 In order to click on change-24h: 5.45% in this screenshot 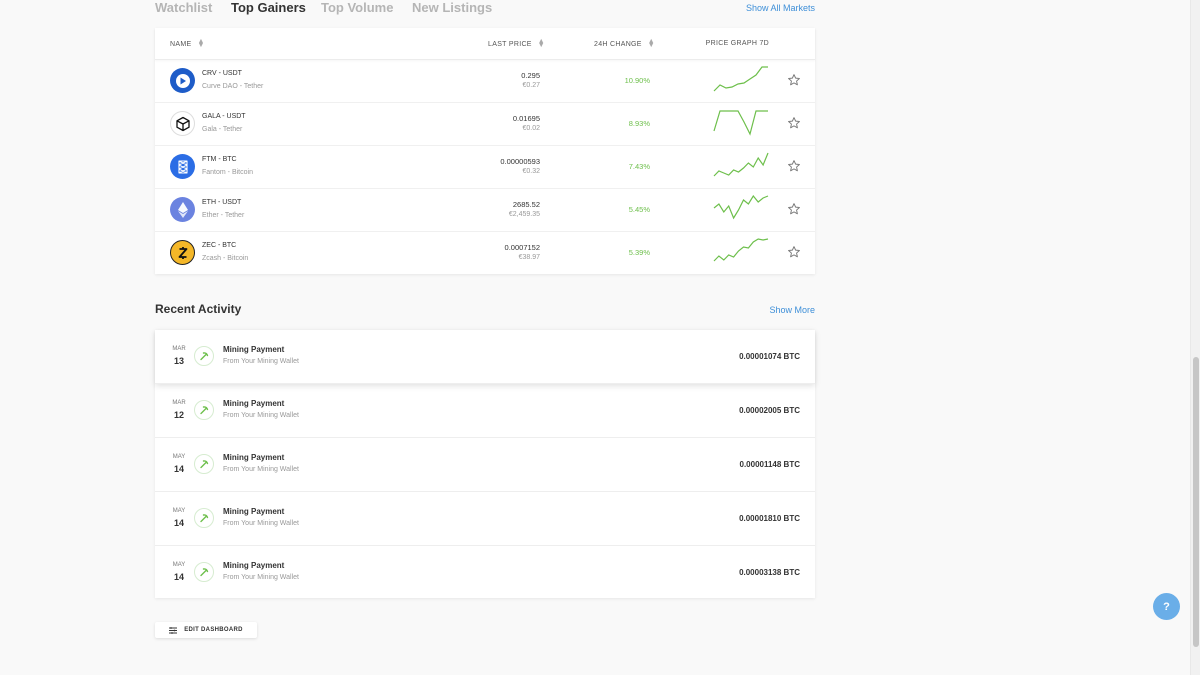, I will do `click(639, 209)`.